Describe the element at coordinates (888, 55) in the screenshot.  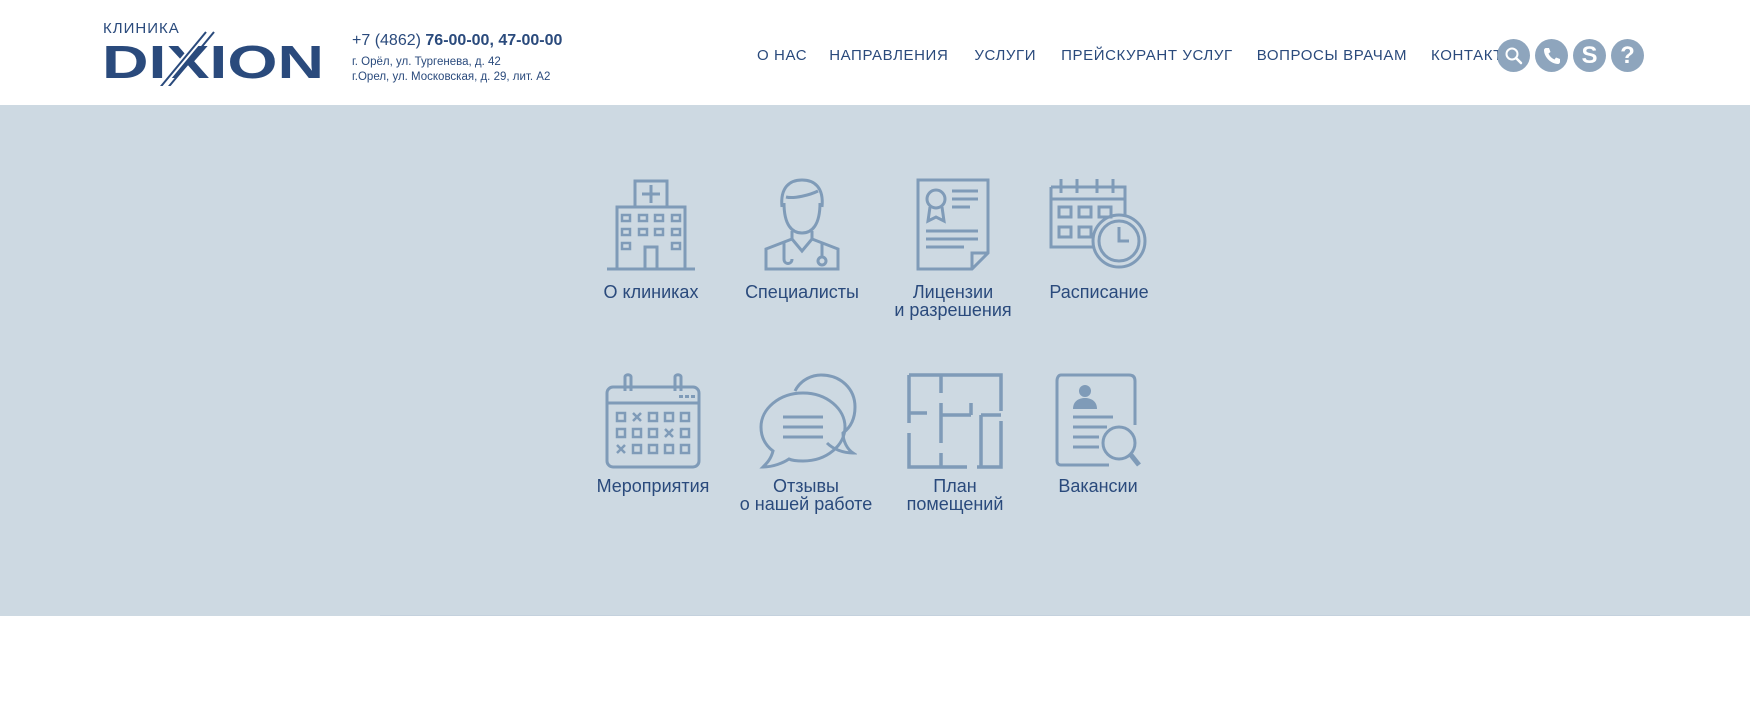
I see `nav-item-directions: НАПРАВЛЕНИЯ` at that location.